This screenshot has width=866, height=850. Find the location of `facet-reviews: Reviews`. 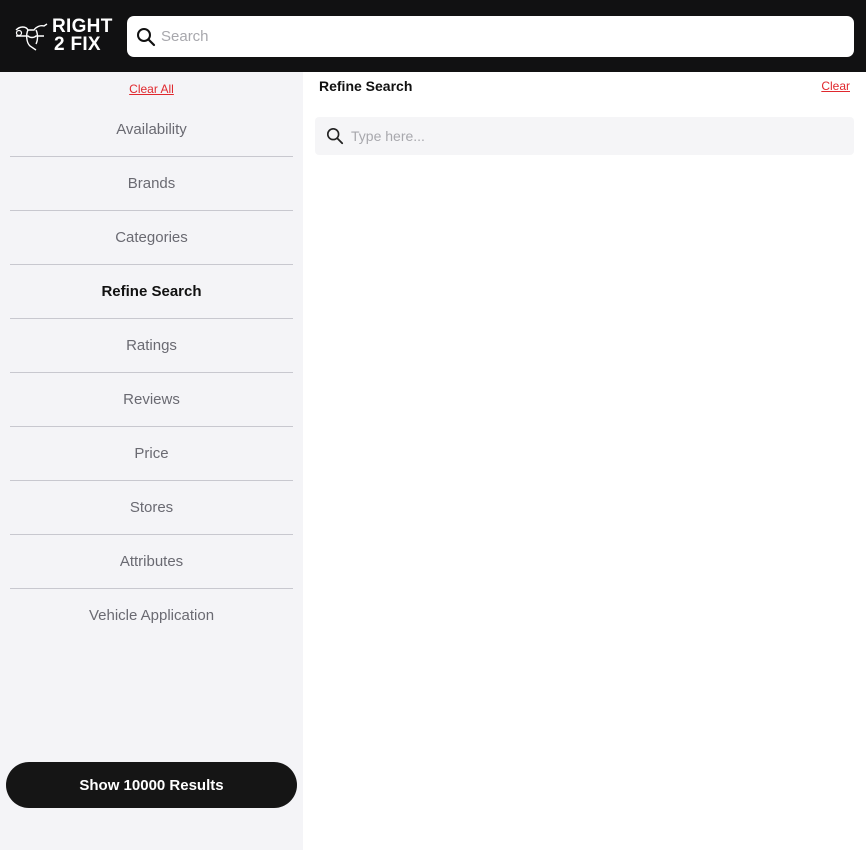

facet-reviews: Reviews is located at coordinates (151, 400).